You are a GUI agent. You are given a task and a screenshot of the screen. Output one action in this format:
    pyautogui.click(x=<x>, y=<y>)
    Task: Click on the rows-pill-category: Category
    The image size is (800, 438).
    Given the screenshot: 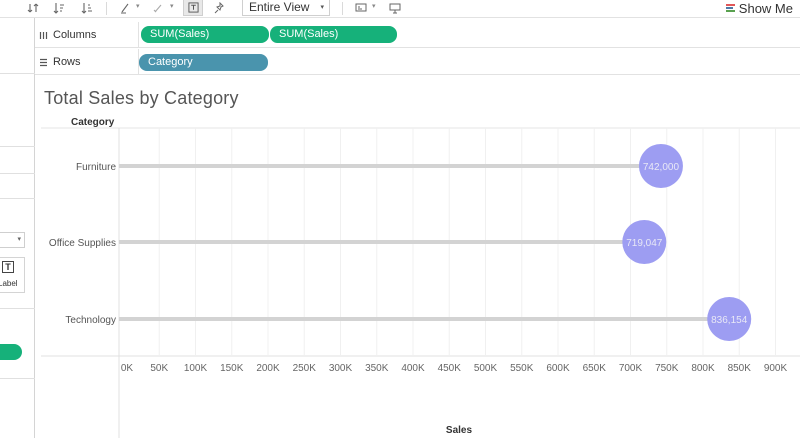 What is the action you would take?
    pyautogui.click(x=203, y=62)
    